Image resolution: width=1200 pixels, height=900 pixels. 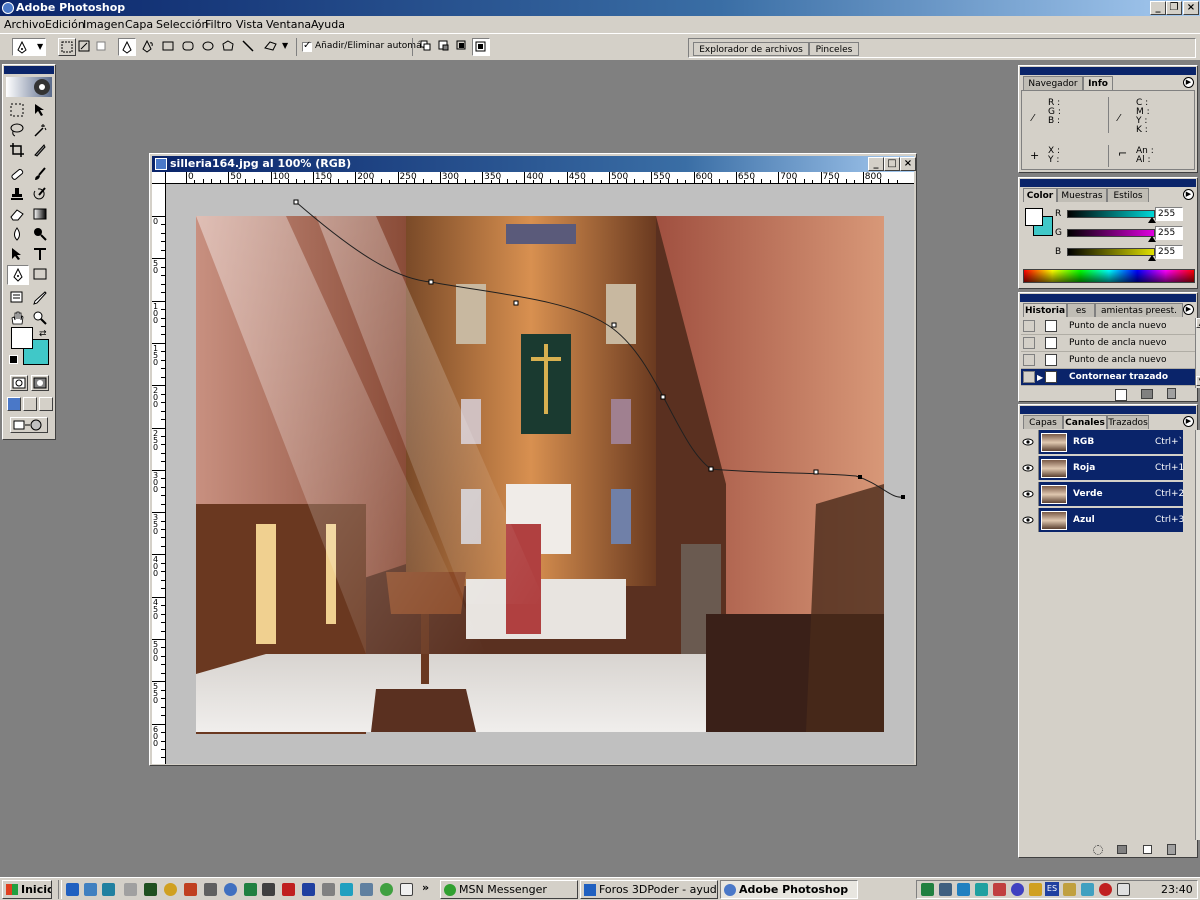 What do you see at coordinates (534, 164) in the screenshot?
I see `document-title-bar: silleria164.jpg al 100% (RGB) _ □ ×` at bounding box center [534, 164].